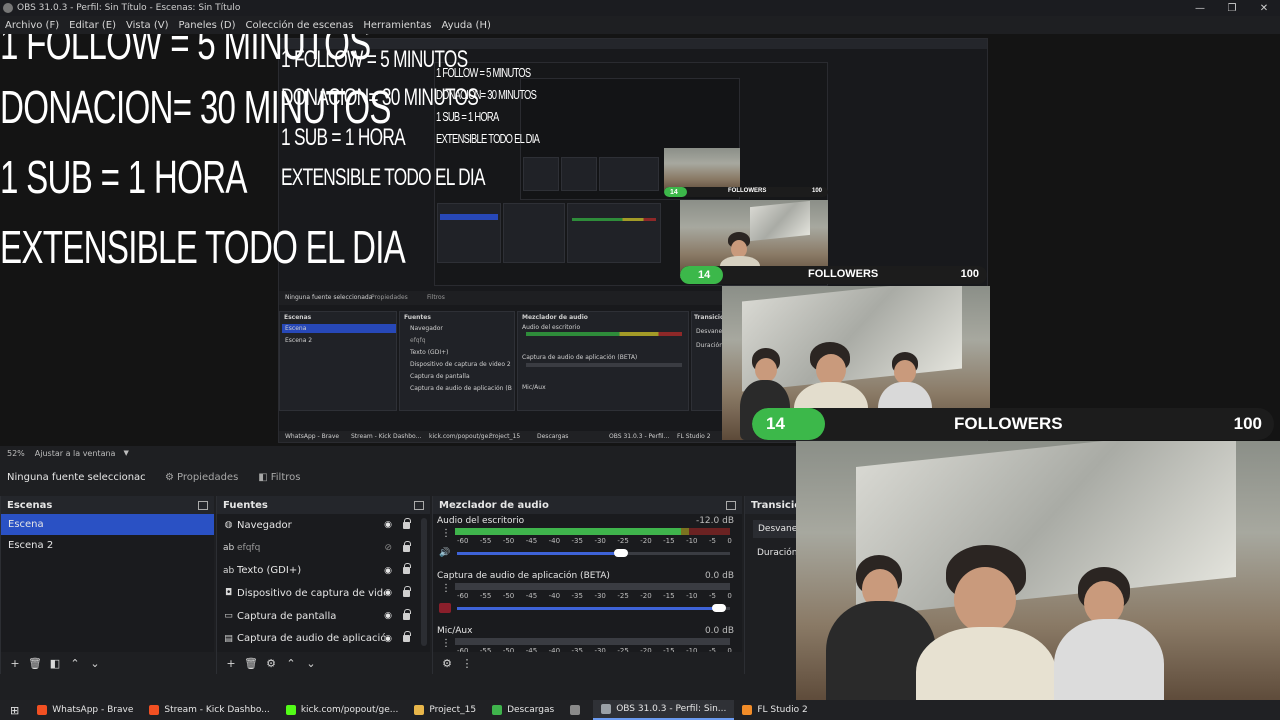  Describe the element at coordinates (231, 663) in the screenshot. I see `add-source-button: +` at that location.